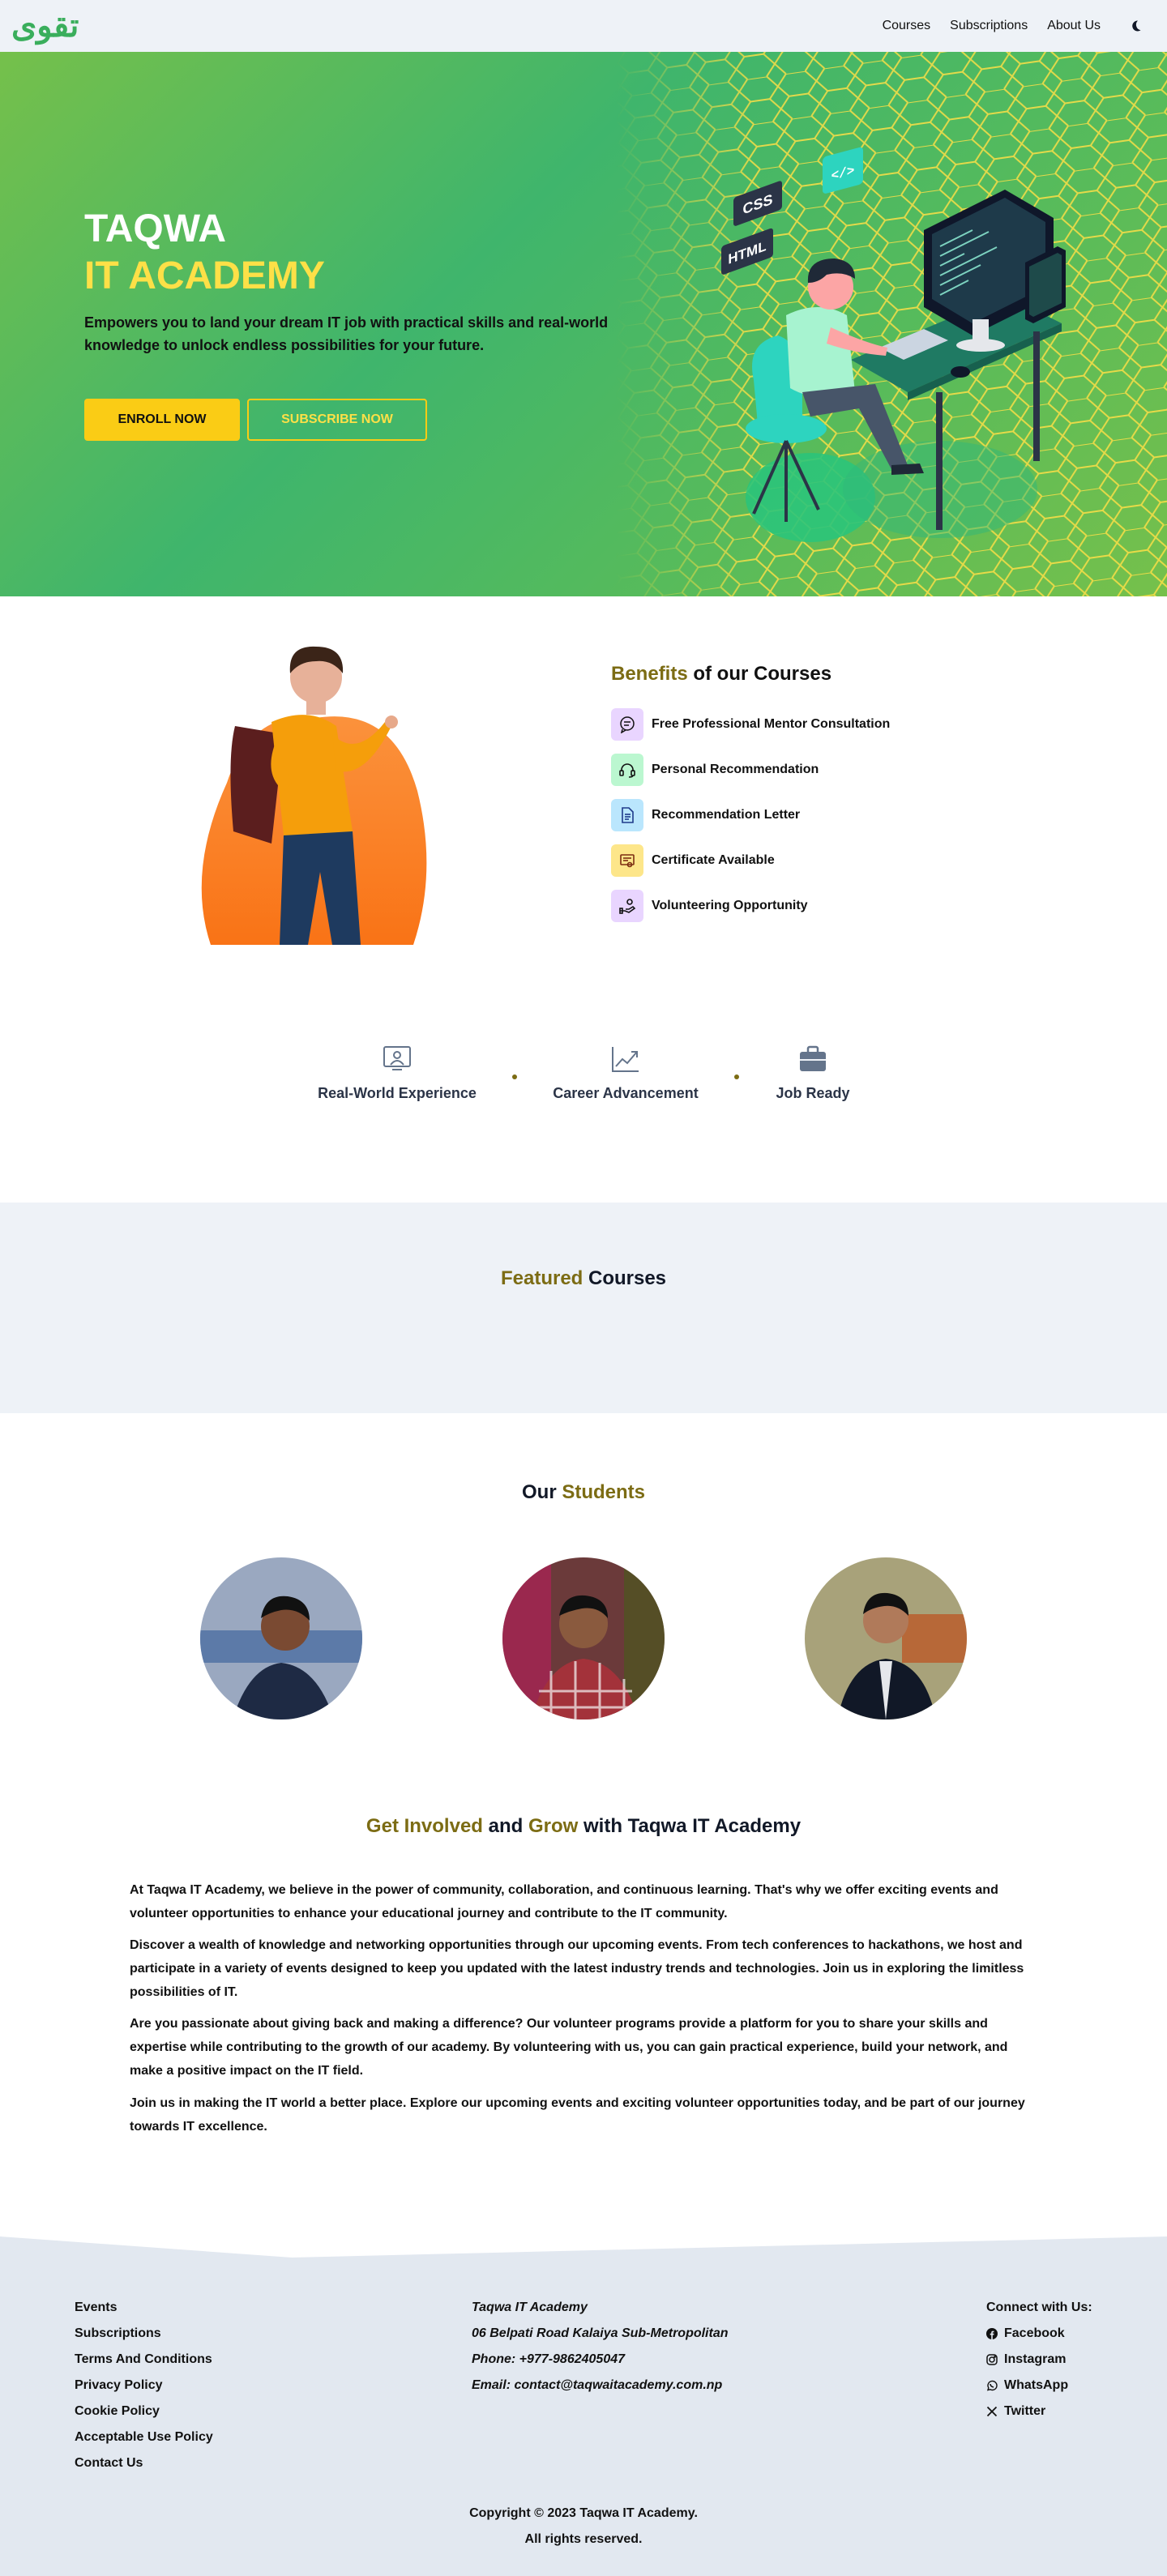 The width and height of the screenshot is (1167, 2576). What do you see at coordinates (144, 2308) in the screenshot?
I see `footer-link-events: Events` at bounding box center [144, 2308].